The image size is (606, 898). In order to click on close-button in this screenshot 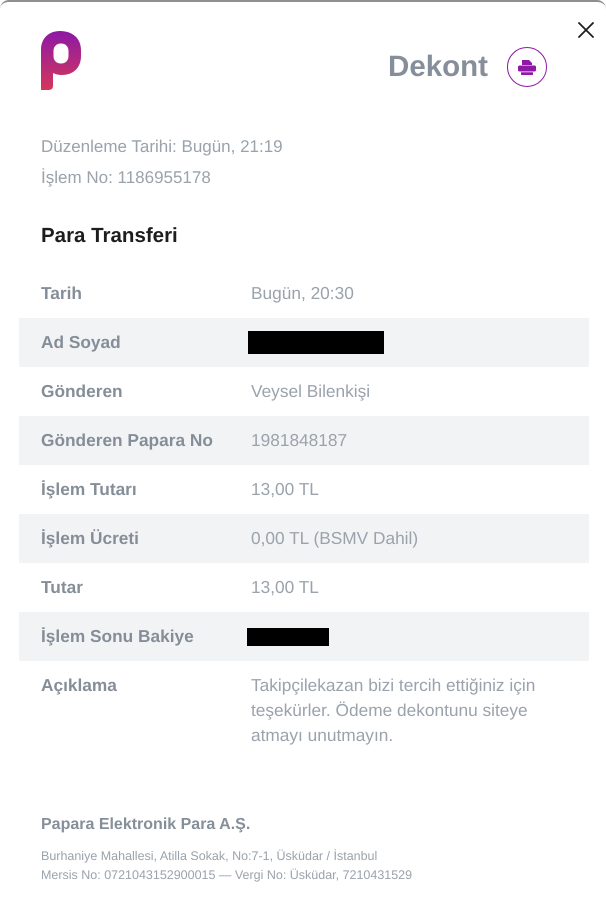, I will do `click(586, 30)`.